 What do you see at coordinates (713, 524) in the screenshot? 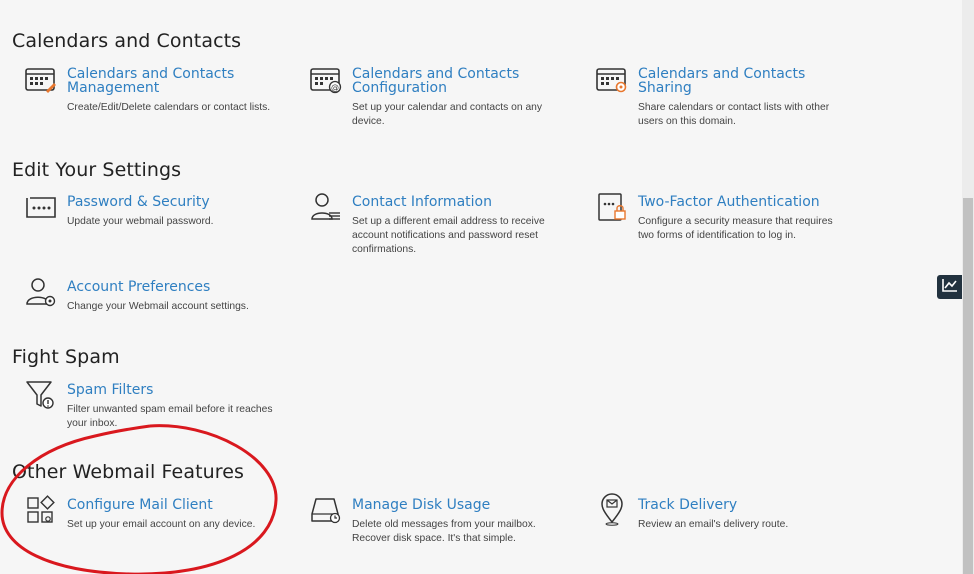
I see `track-delivery-desc: Review an email's delivery route.` at bounding box center [713, 524].